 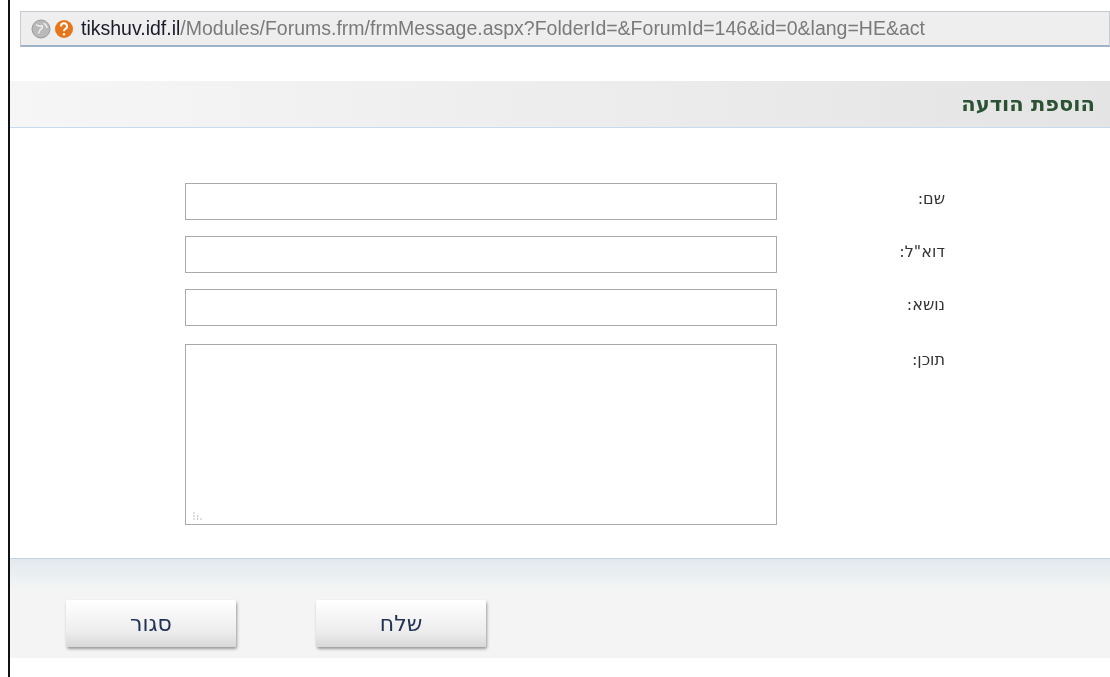 I want to click on url-host: tikshuv.idf.il, so click(x=131, y=28).